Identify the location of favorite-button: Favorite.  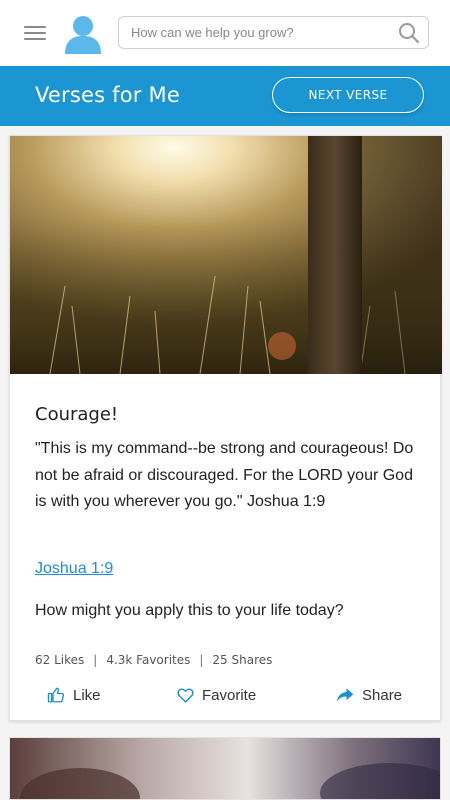
(216, 695).